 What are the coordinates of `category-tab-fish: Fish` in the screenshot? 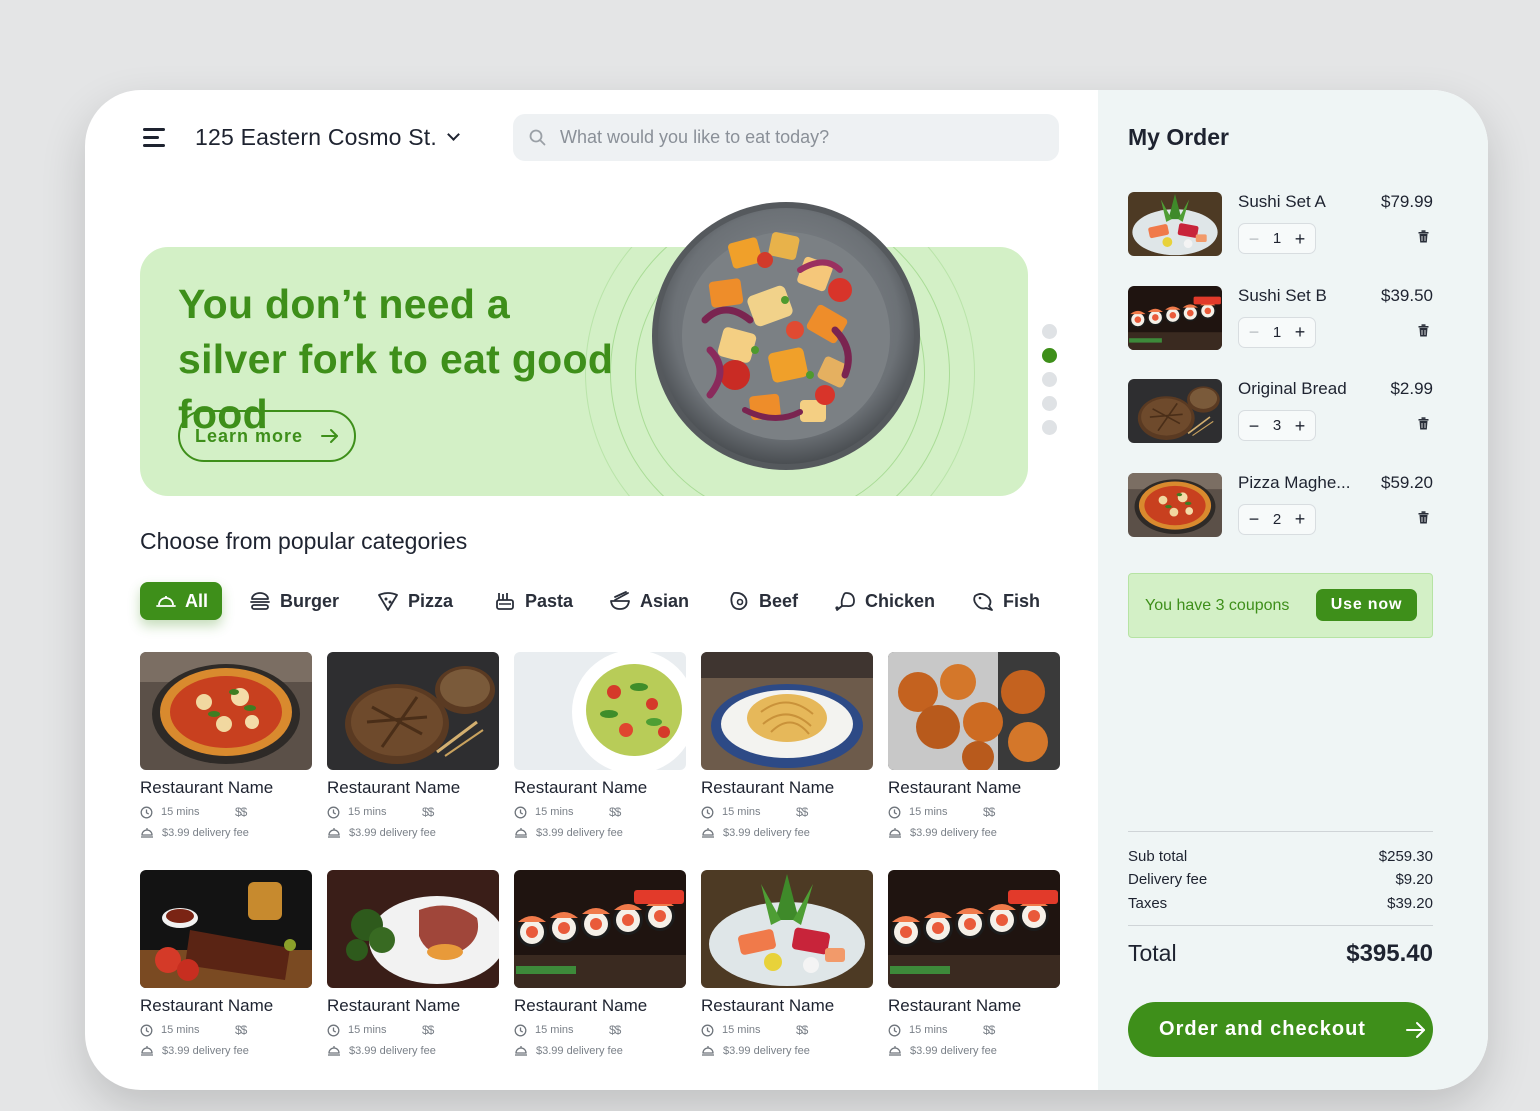 It's located at (1006, 601).